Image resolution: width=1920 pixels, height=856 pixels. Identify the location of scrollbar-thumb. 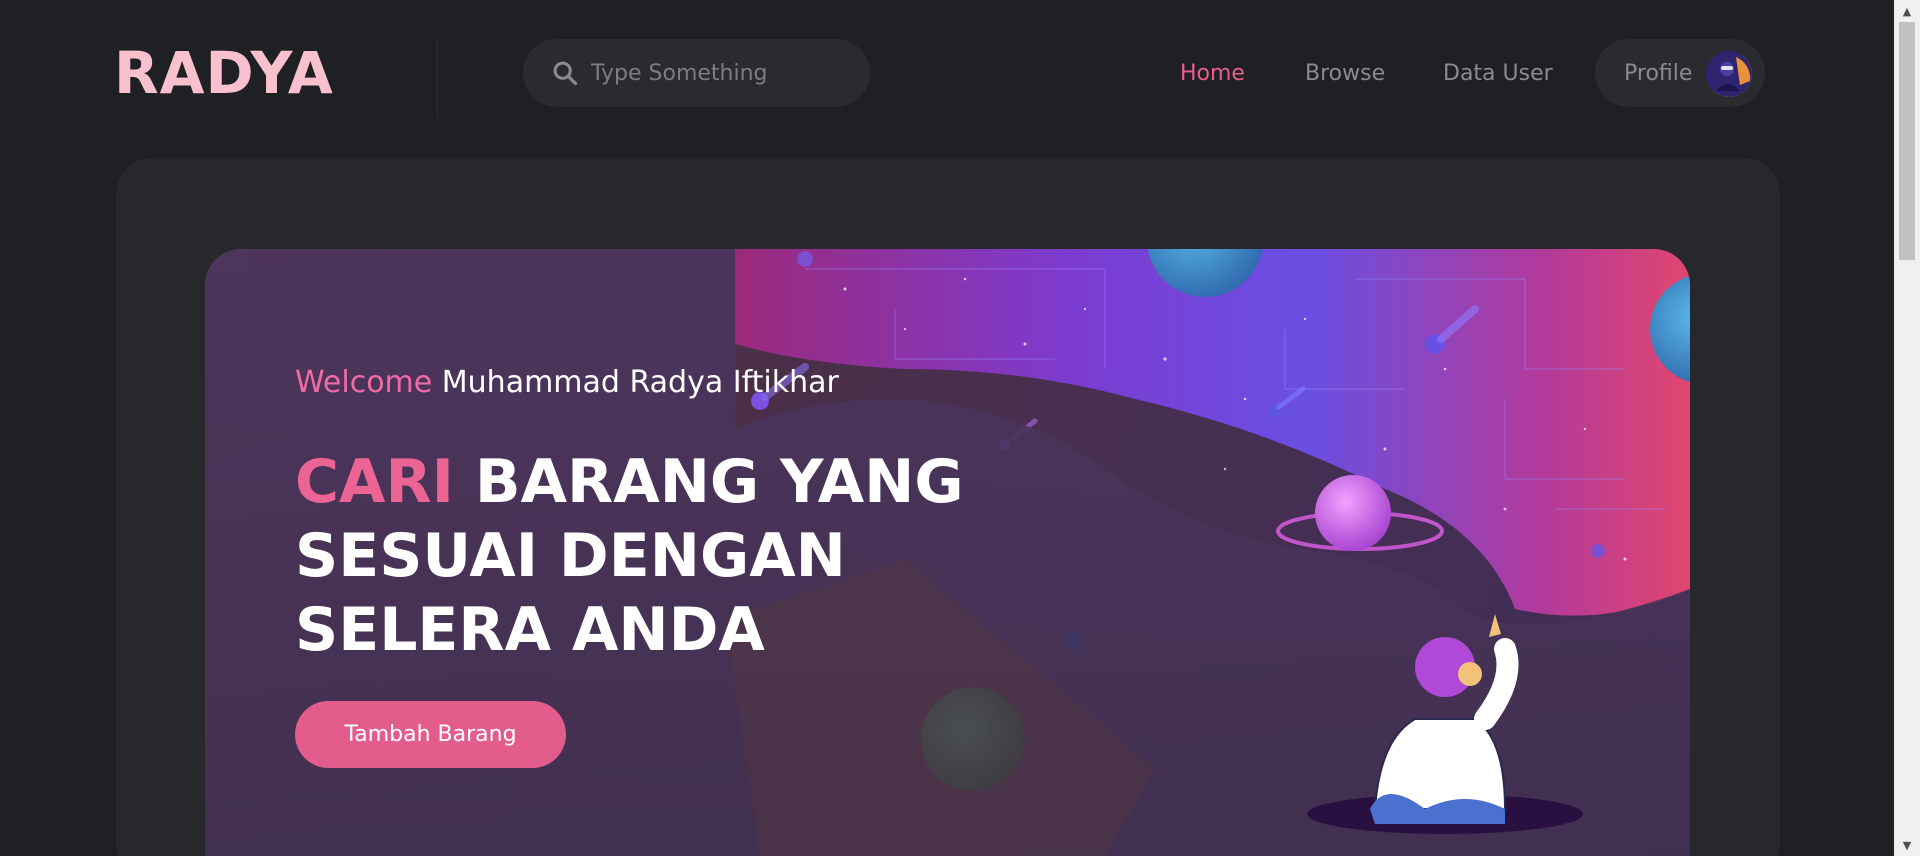
(1907, 141).